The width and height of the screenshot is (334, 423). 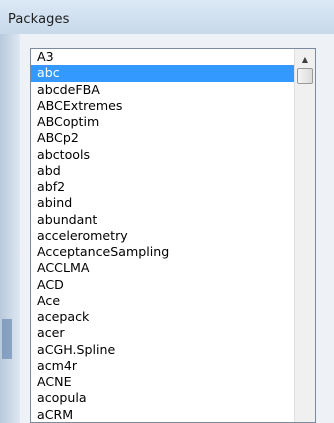 I want to click on window-title: Packages, so click(x=39, y=19).